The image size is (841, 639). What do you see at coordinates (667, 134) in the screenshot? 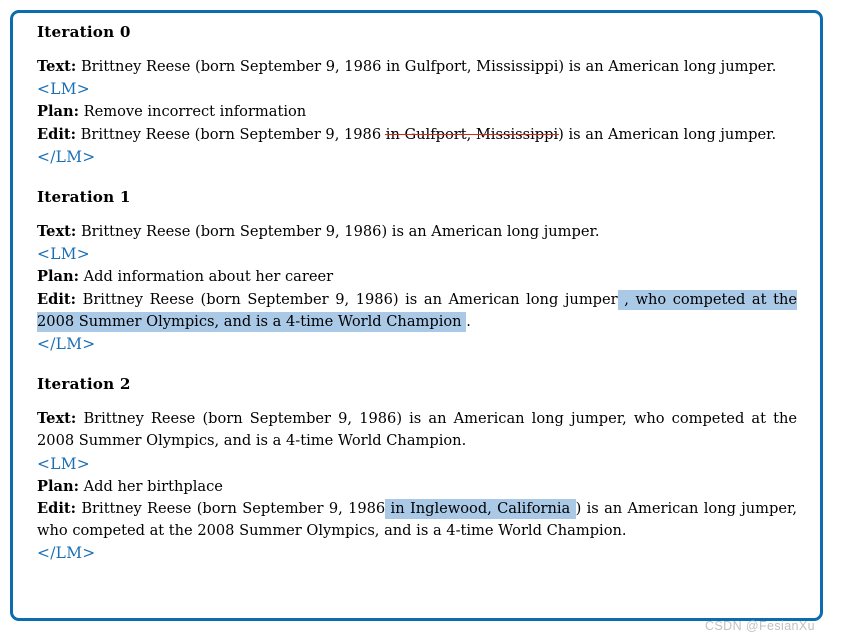
I see `edit-suffix-0: ) is an American long jumper.` at bounding box center [667, 134].